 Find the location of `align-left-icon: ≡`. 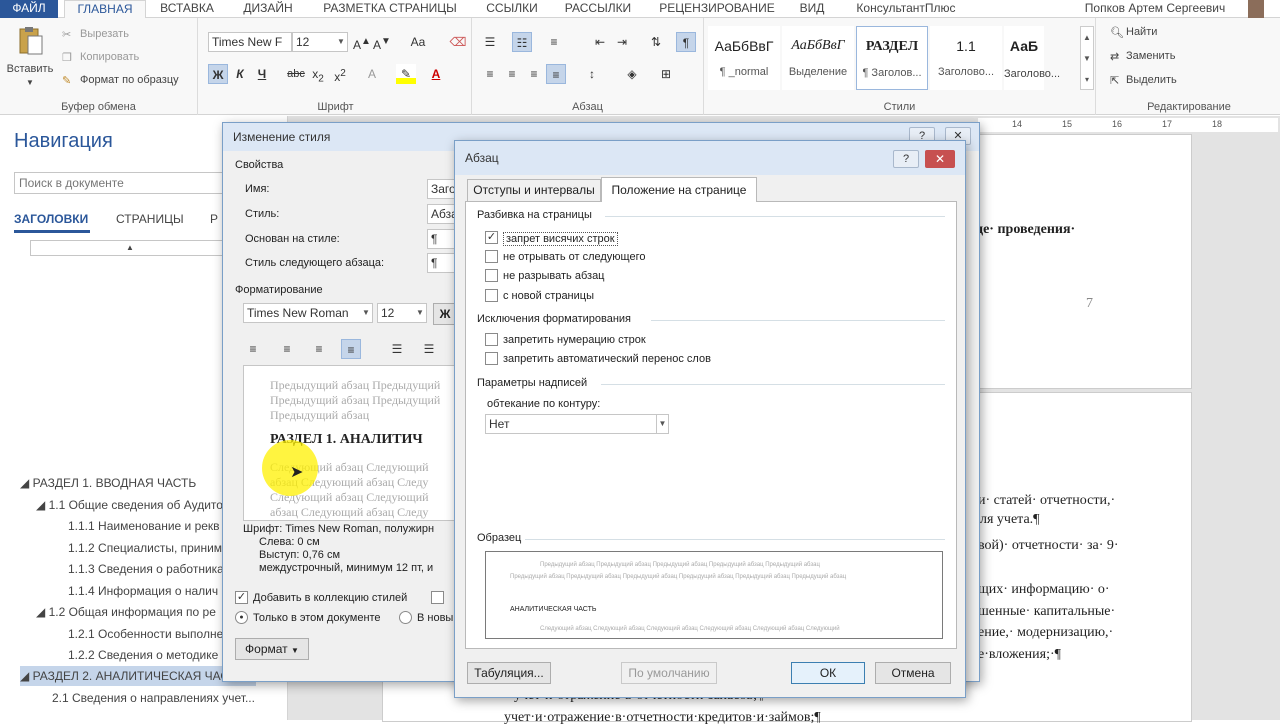

align-left-icon: ≡ is located at coordinates (490, 74).